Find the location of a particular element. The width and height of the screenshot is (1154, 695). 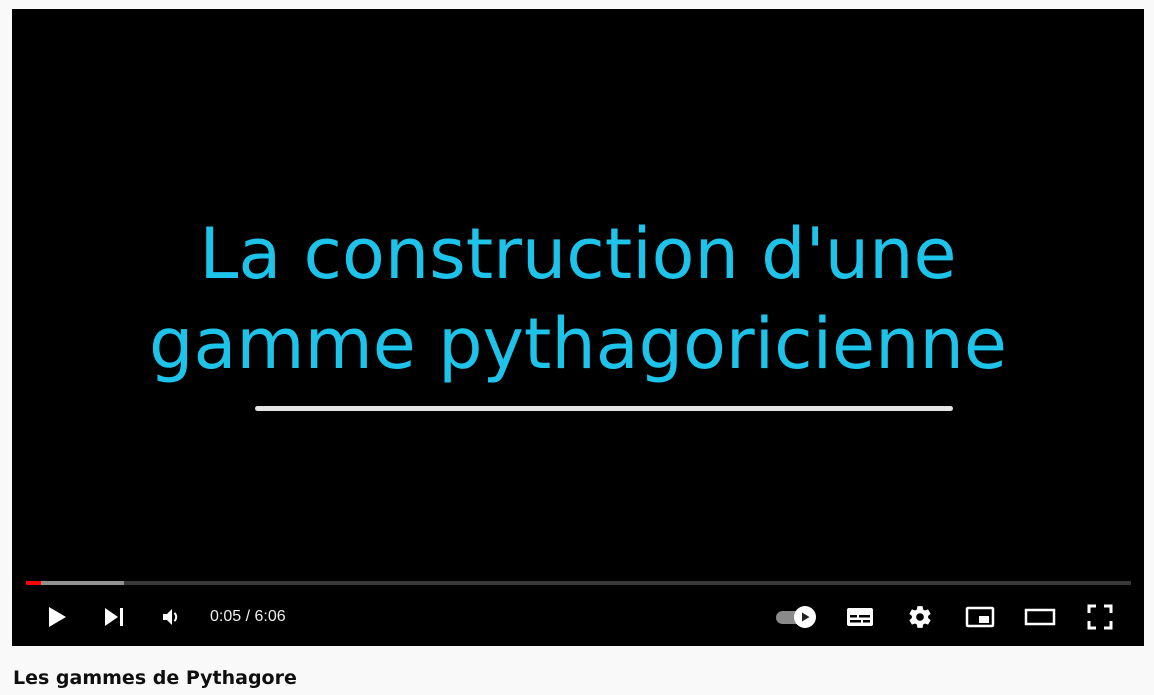

settings-button is located at coordinates (920, 617).